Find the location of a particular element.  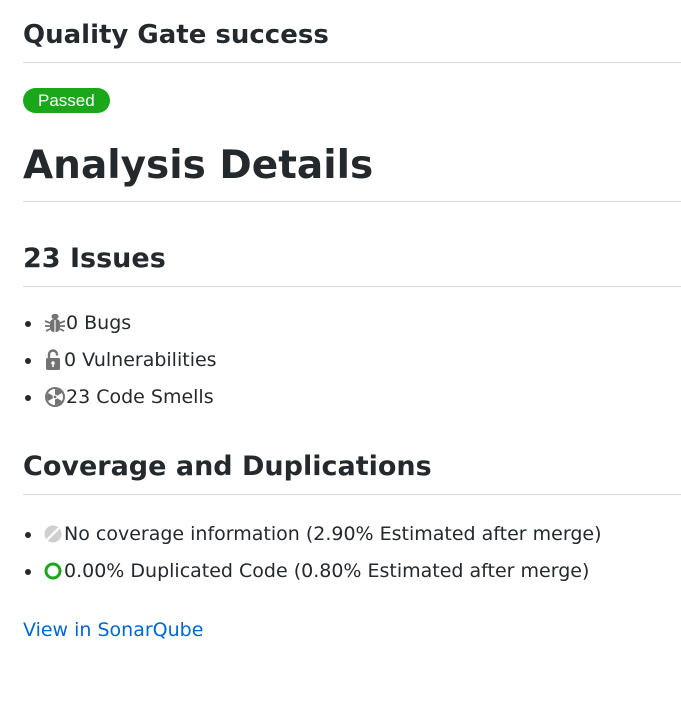

unlocked-padlock-icon is located at coordinates (53, 360).